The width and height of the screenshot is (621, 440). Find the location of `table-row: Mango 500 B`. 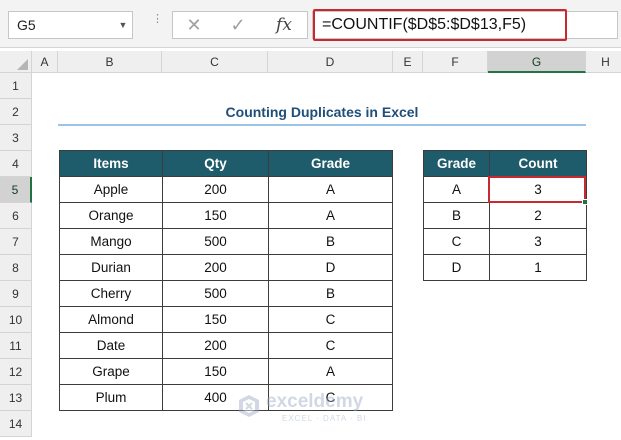

table-row: Mango 500 B is located at coordinates (226, 241).